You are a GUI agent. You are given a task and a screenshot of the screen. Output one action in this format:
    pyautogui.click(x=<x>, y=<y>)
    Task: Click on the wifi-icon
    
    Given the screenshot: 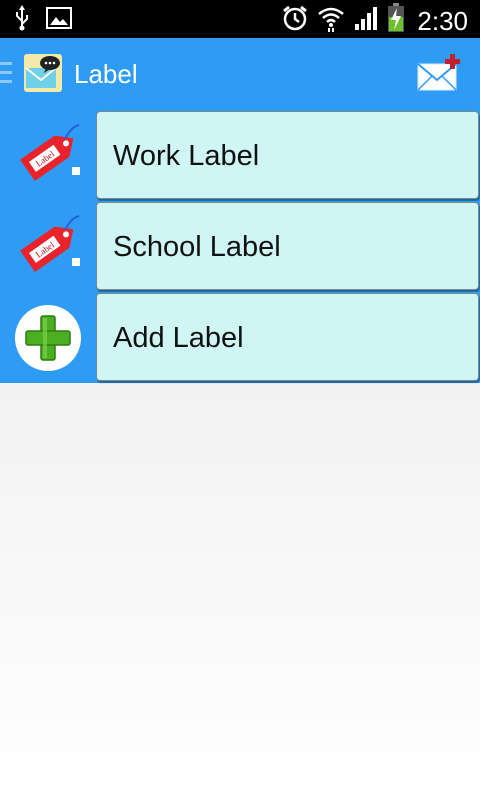 What is the action you would take?
    pyautogui.click(x=331, y=20)
    